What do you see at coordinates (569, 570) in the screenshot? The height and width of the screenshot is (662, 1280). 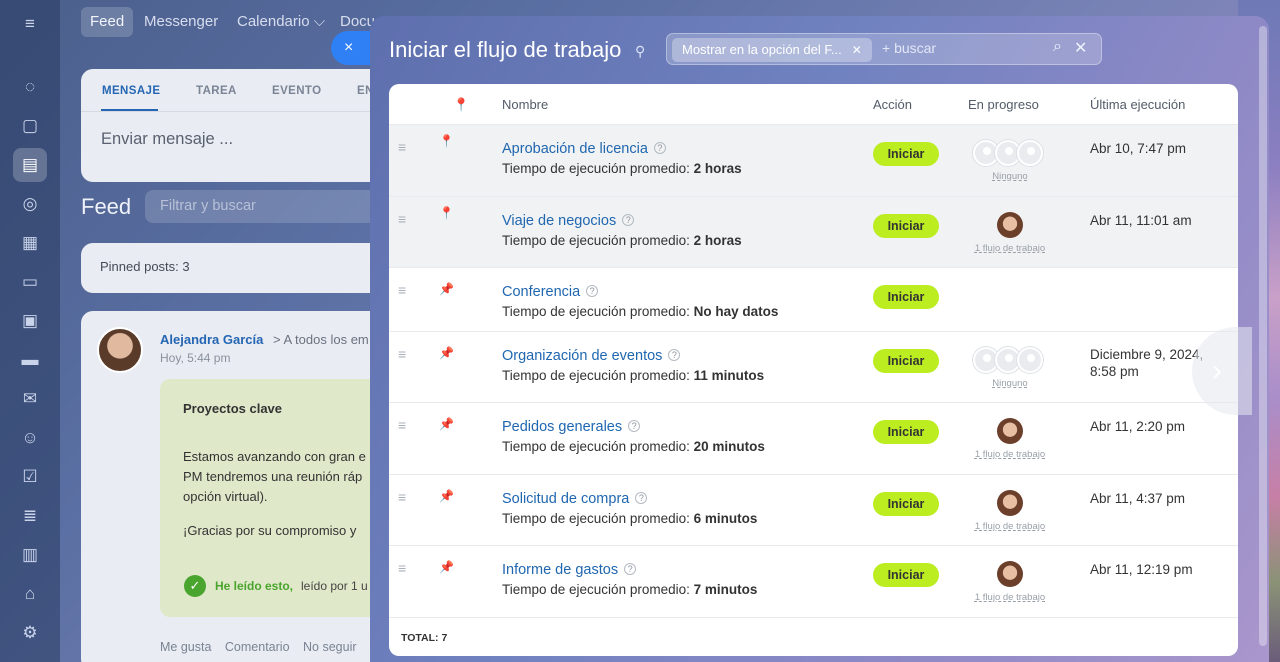 I see `workflow-name: Informe de gastos?` at bounding box center [569, 570].